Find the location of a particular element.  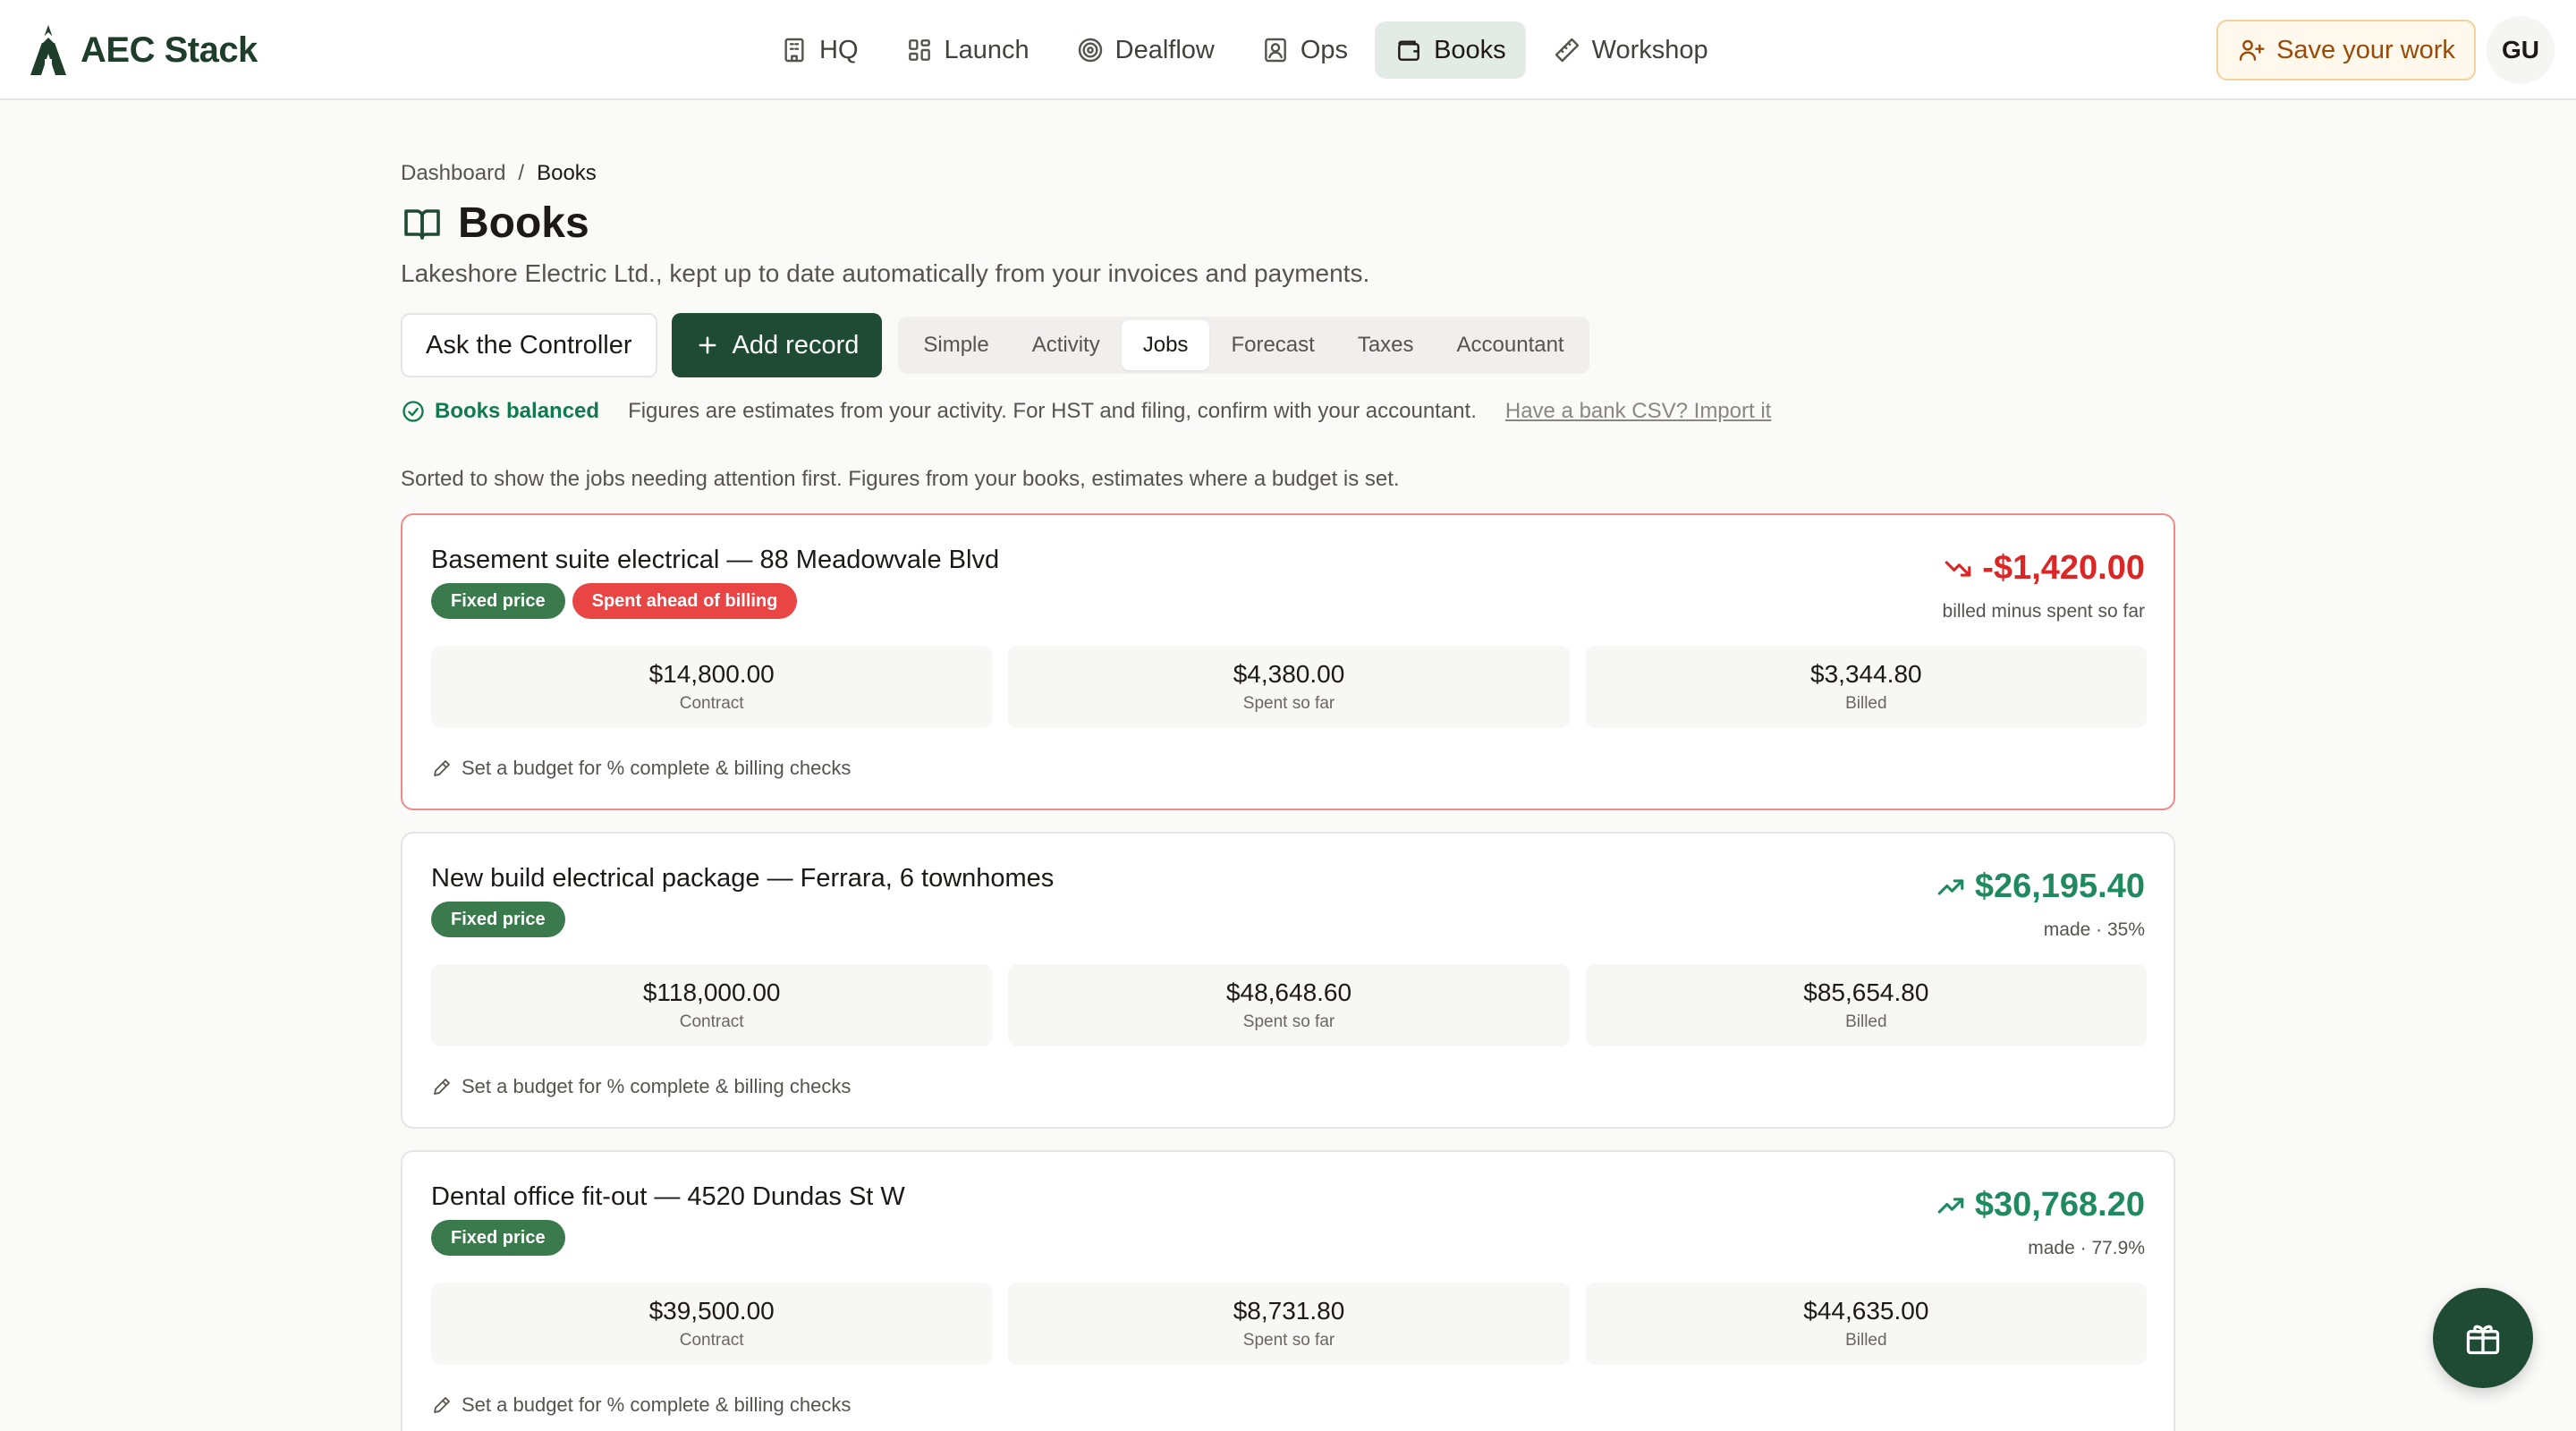

building-icon is located at coordinates (794, 50).